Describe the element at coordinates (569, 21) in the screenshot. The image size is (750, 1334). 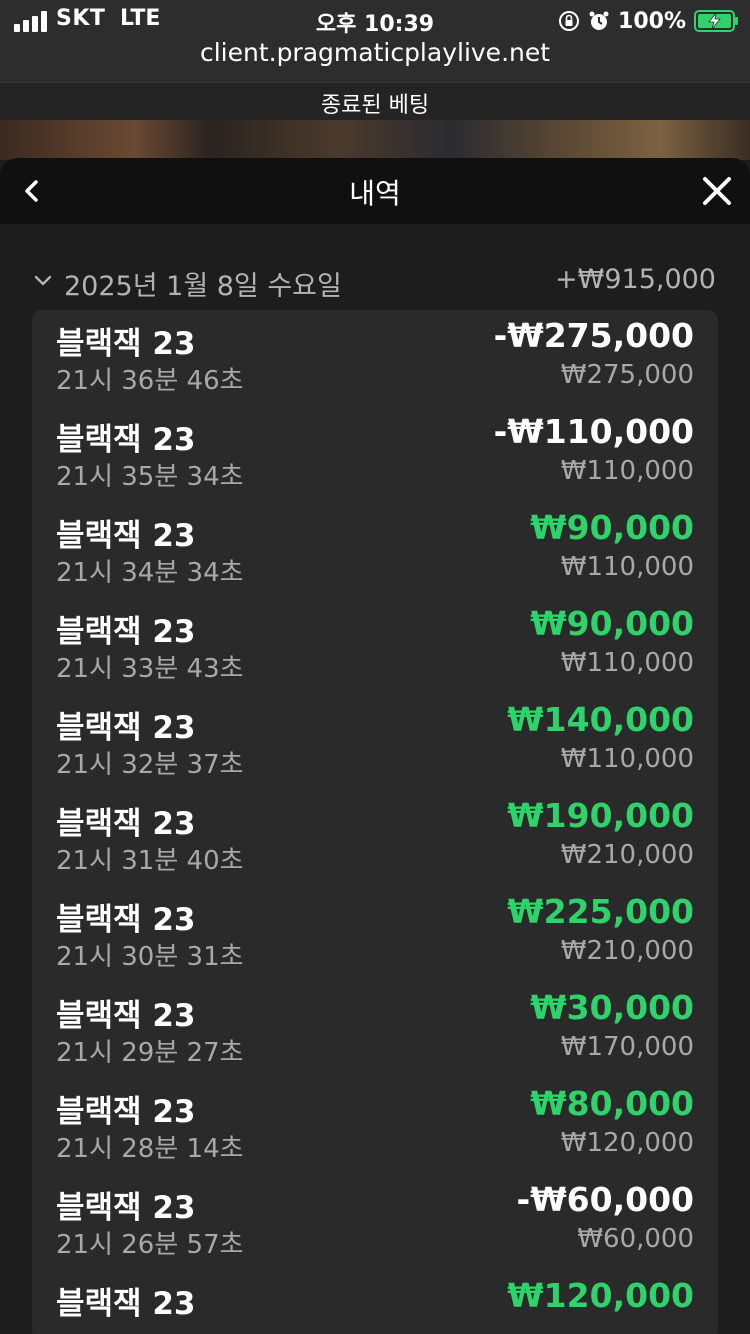
I see `rotation-lock-icon` at that location.